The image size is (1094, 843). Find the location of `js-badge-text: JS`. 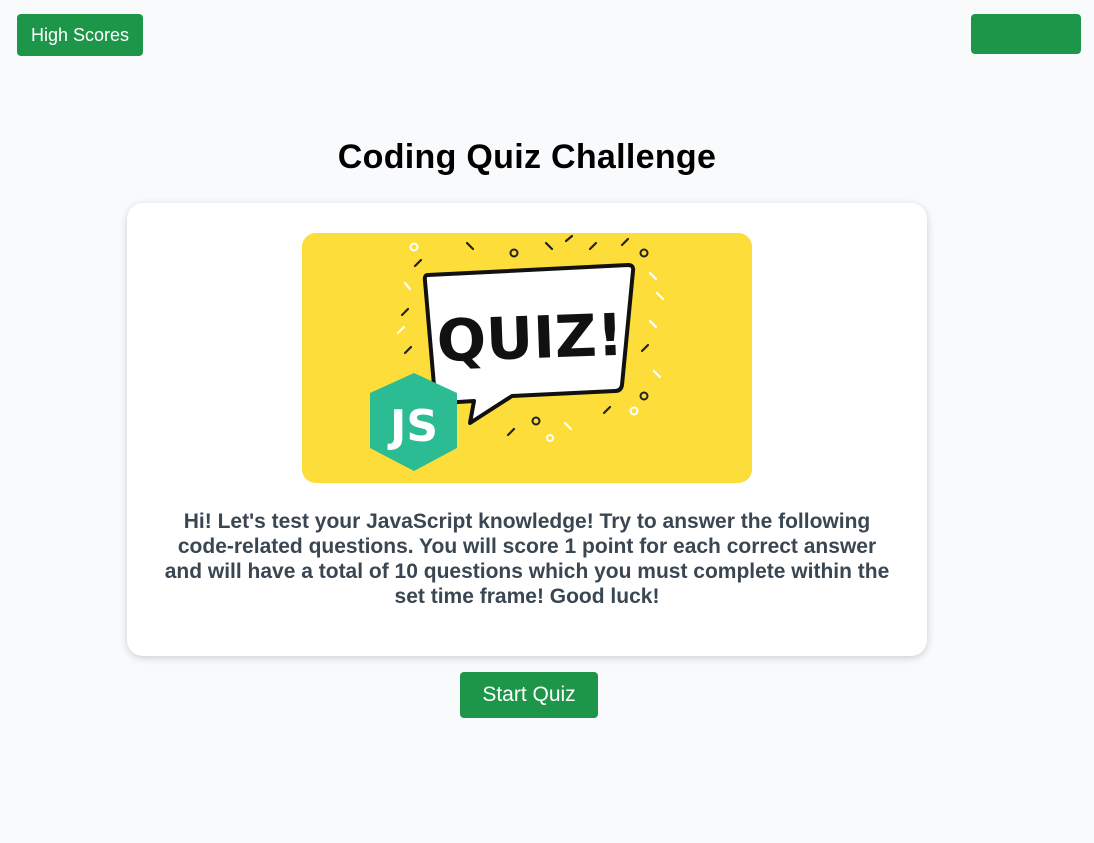

js-badge-text: JS is located at coordinates (412, 426).